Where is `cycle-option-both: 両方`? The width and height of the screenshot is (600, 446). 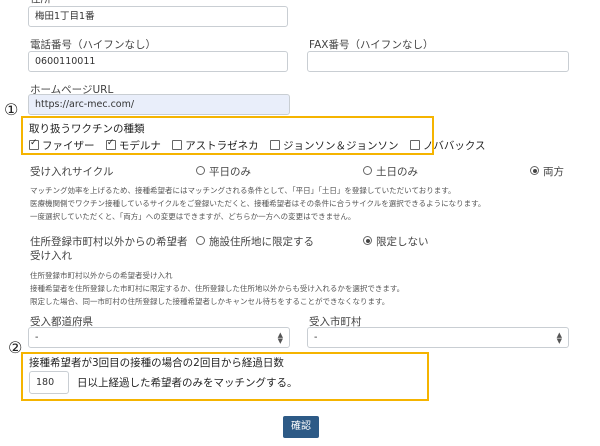
cycle-option-both: 両方 is located at coordinates (547, 171).